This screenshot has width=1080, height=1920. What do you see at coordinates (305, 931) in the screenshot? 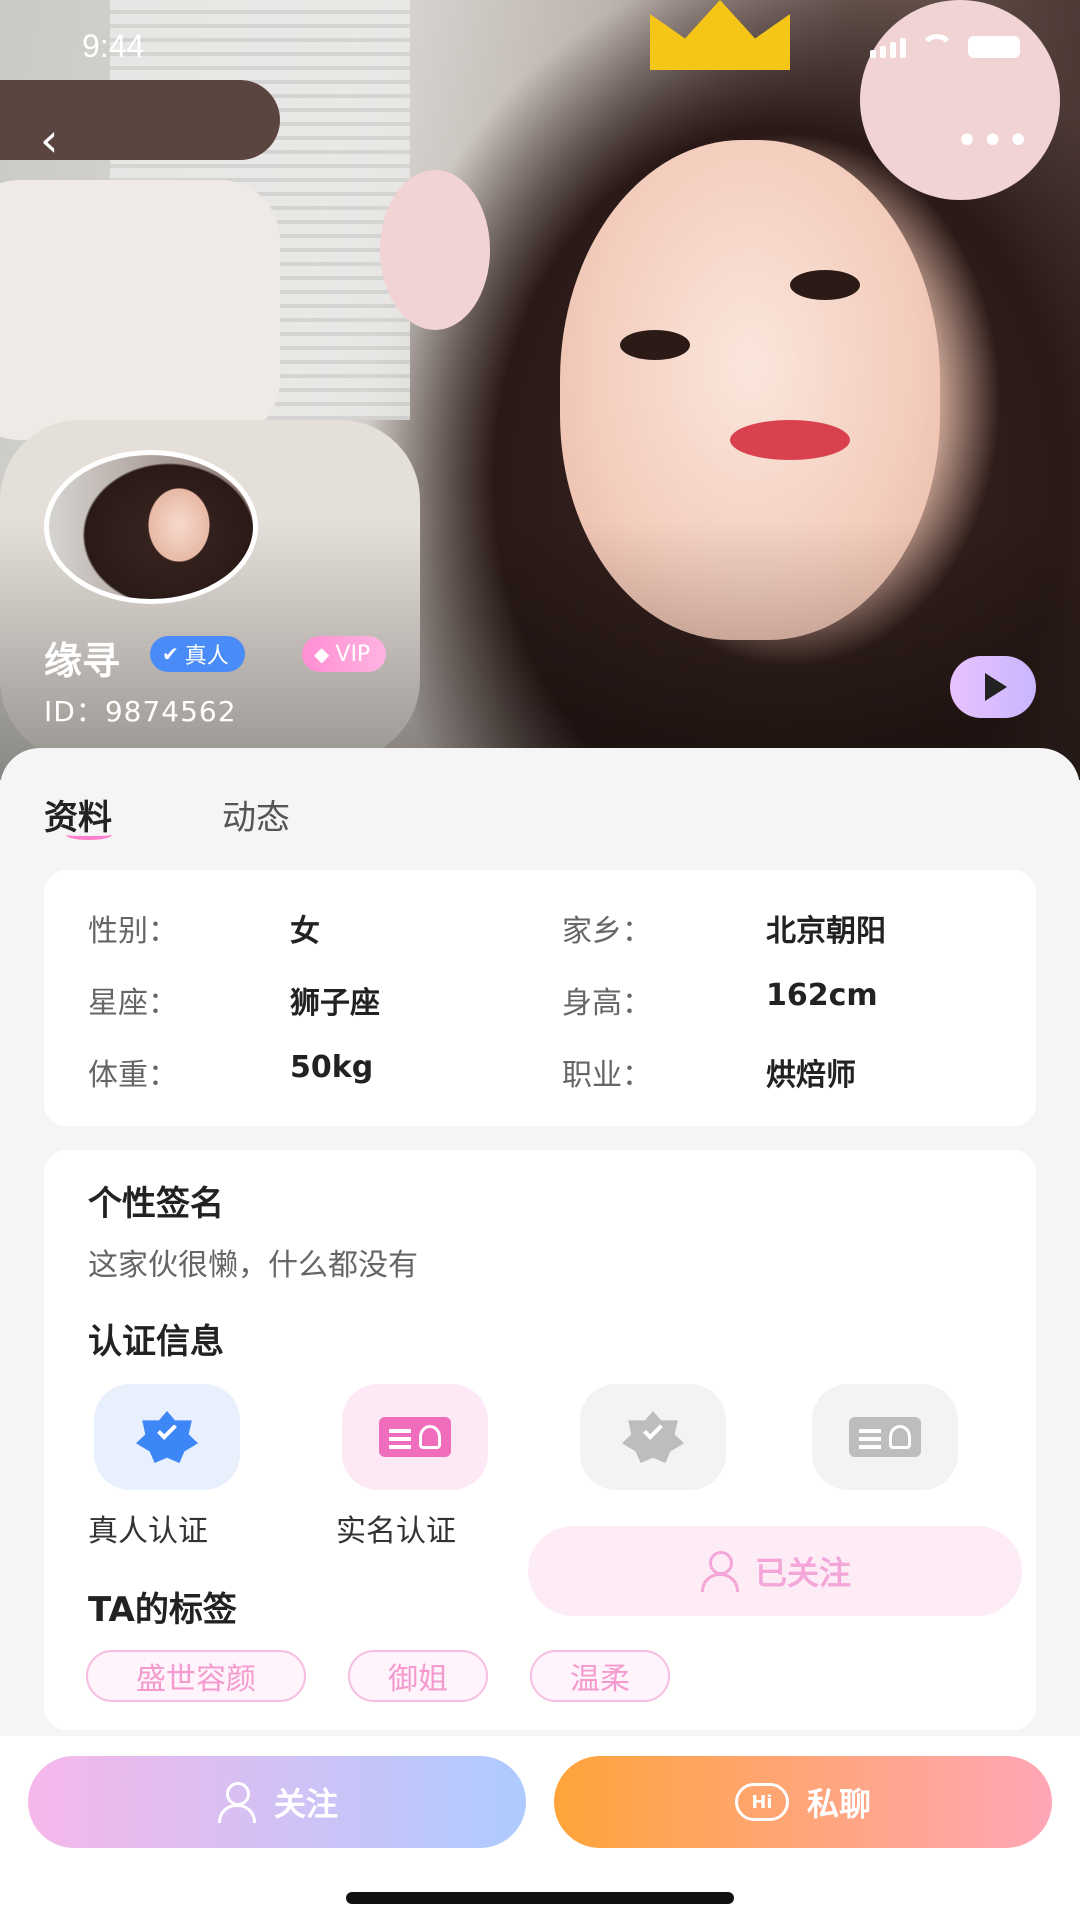
I see `gender-value: 女` at bounding box center [305, 931].